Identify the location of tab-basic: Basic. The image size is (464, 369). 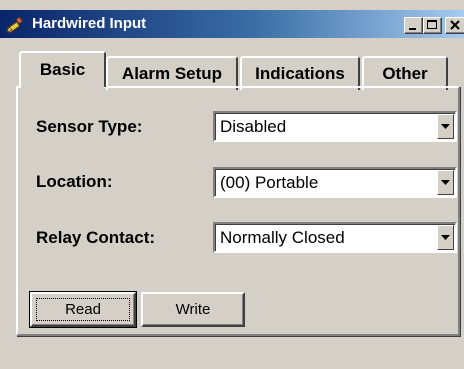
(62, 69).